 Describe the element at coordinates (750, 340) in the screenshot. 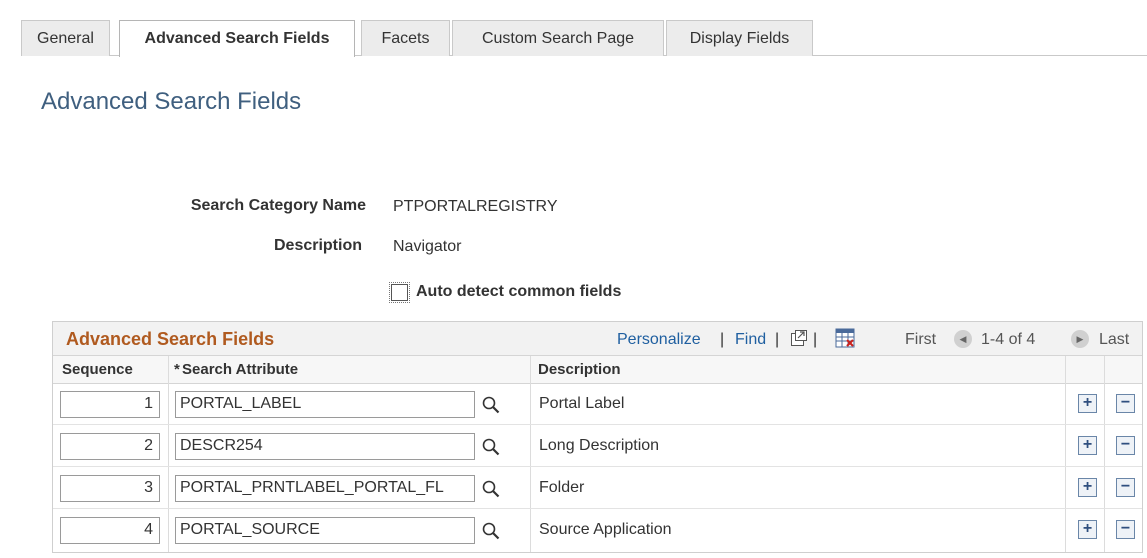

I see `find-link: Find` at that location.